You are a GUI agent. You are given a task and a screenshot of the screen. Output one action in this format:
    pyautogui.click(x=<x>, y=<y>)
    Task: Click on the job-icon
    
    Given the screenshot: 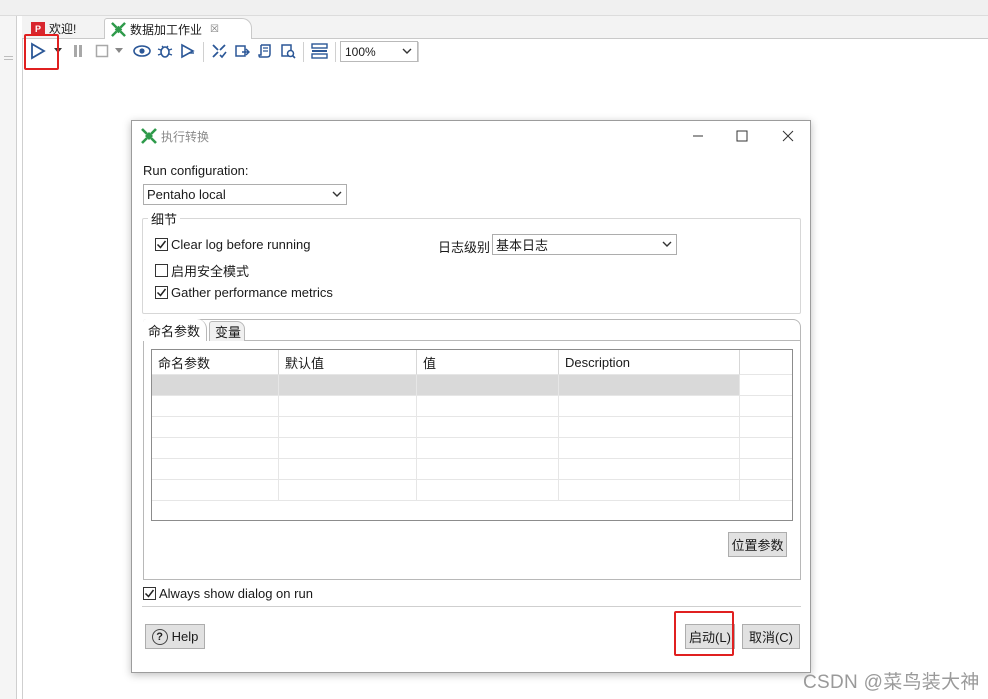 What is the action you would take?
    pyautogui.click(x=118, y=29)
    